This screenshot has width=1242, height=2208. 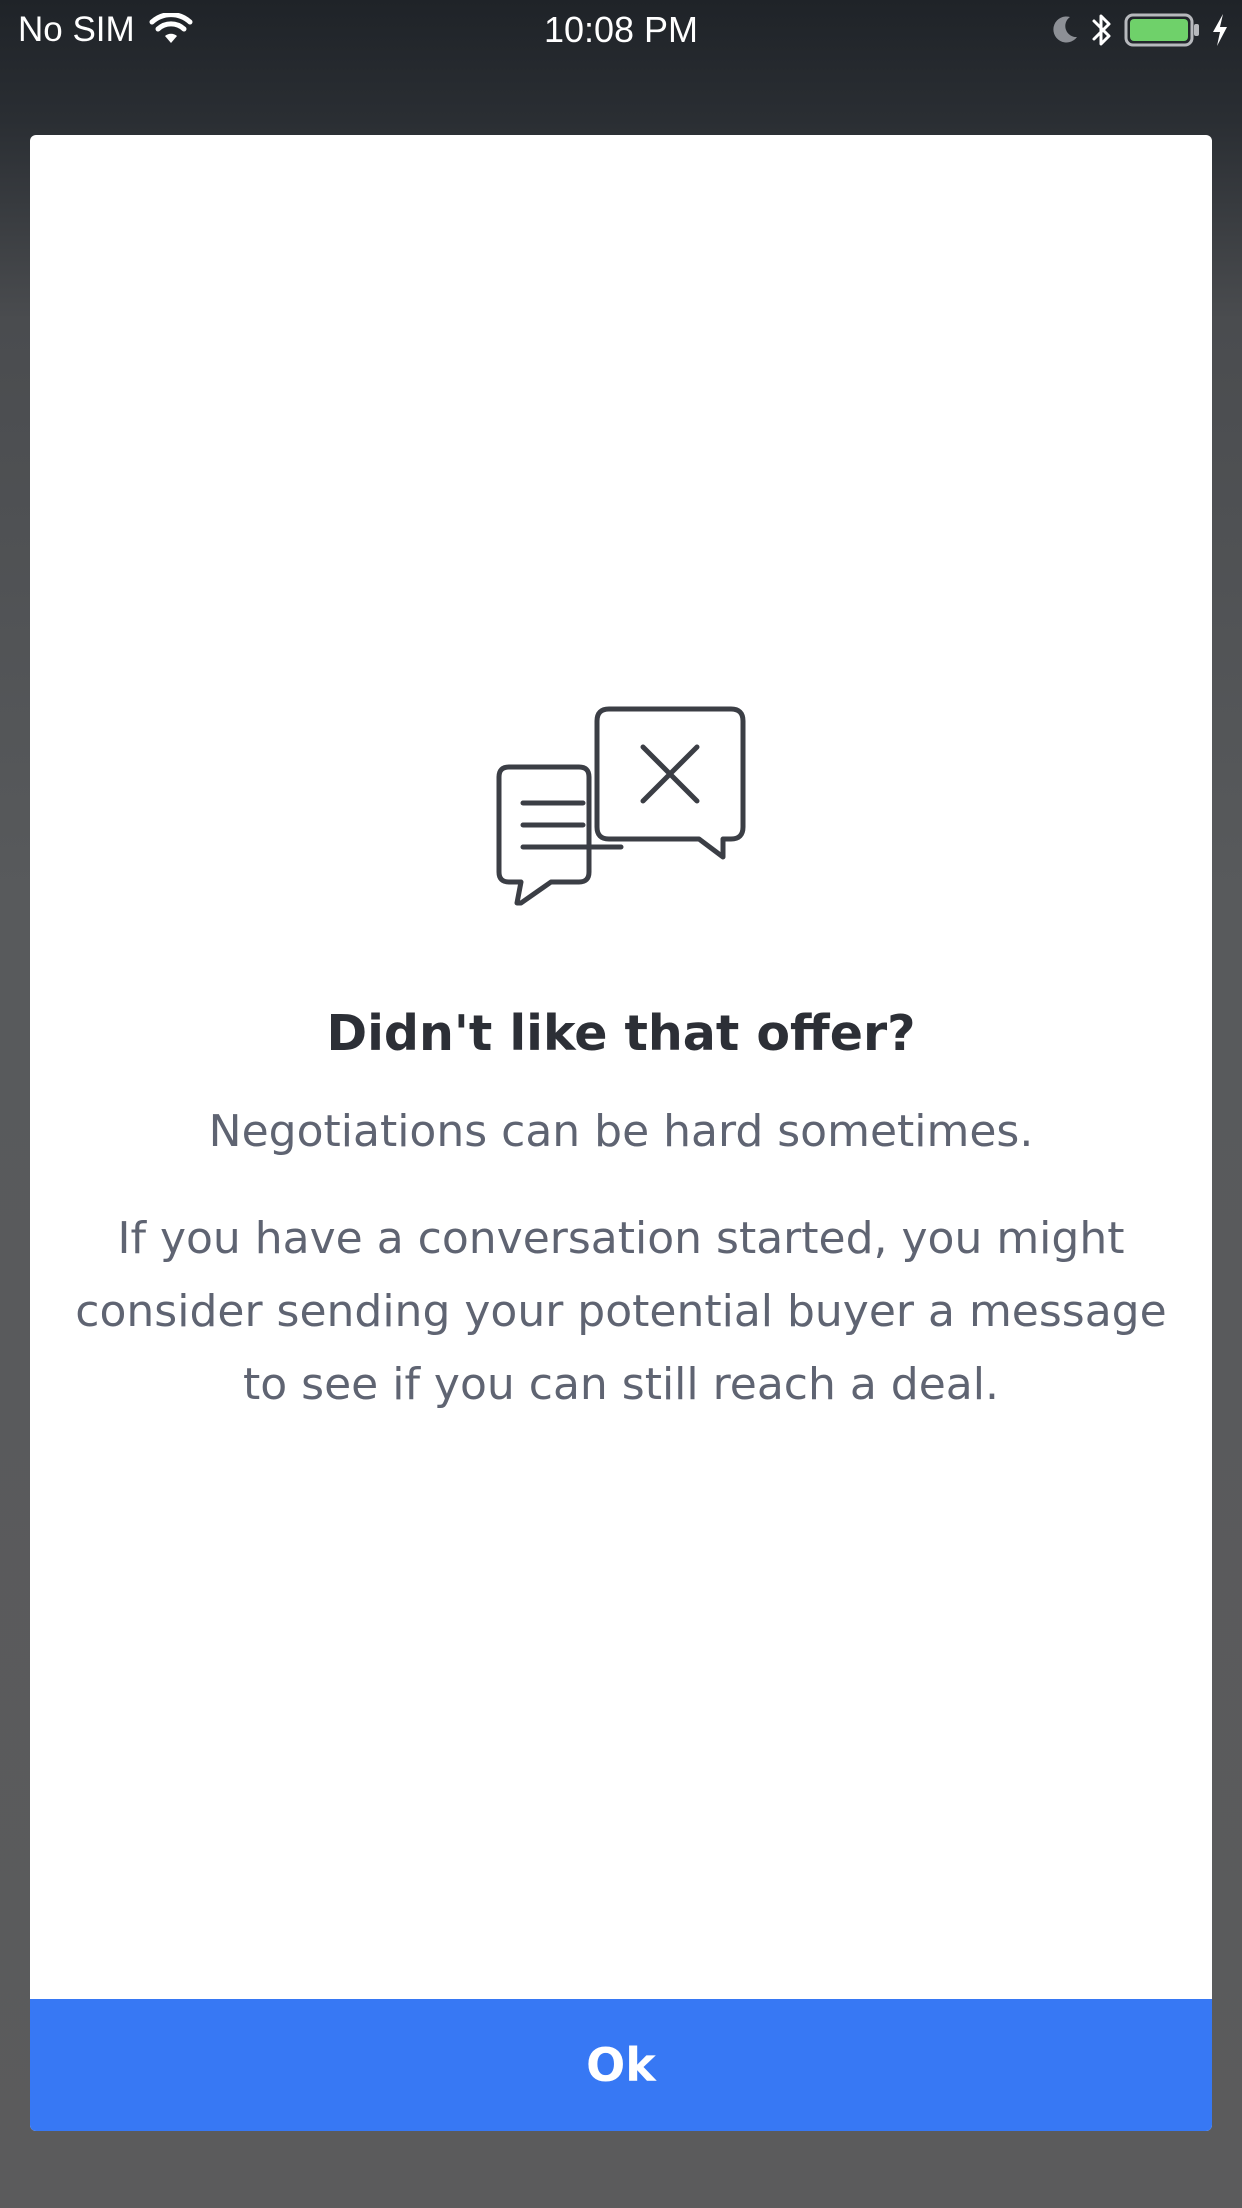 I want to click on status-bar: No SIM 10:08 PM, so click(x=621, y=30).